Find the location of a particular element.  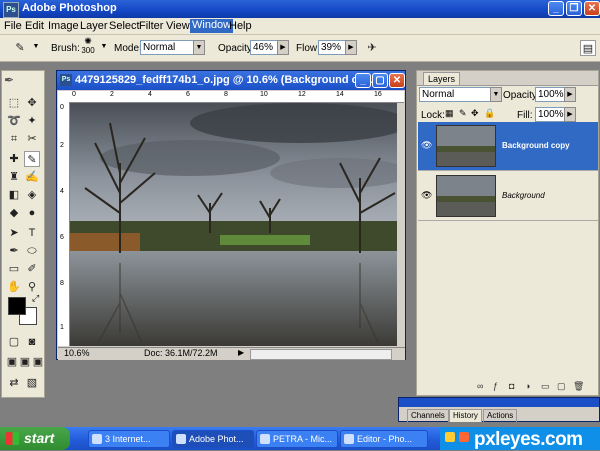

flow-input: 39% is located at coordinates (332, 47).